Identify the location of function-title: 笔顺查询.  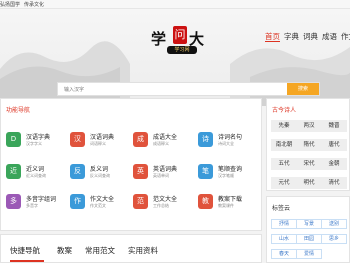
(230, 169).